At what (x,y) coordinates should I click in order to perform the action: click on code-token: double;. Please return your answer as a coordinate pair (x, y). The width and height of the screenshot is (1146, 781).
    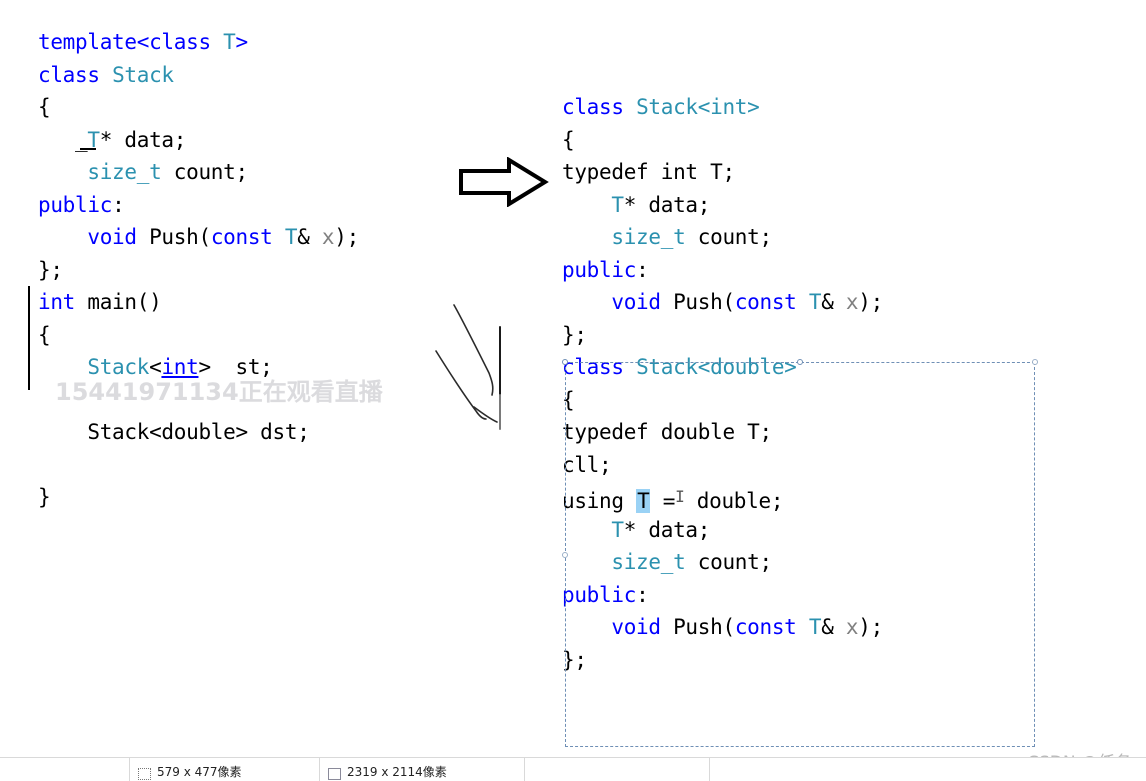
    Looking at the image, I should click on (734, 501).